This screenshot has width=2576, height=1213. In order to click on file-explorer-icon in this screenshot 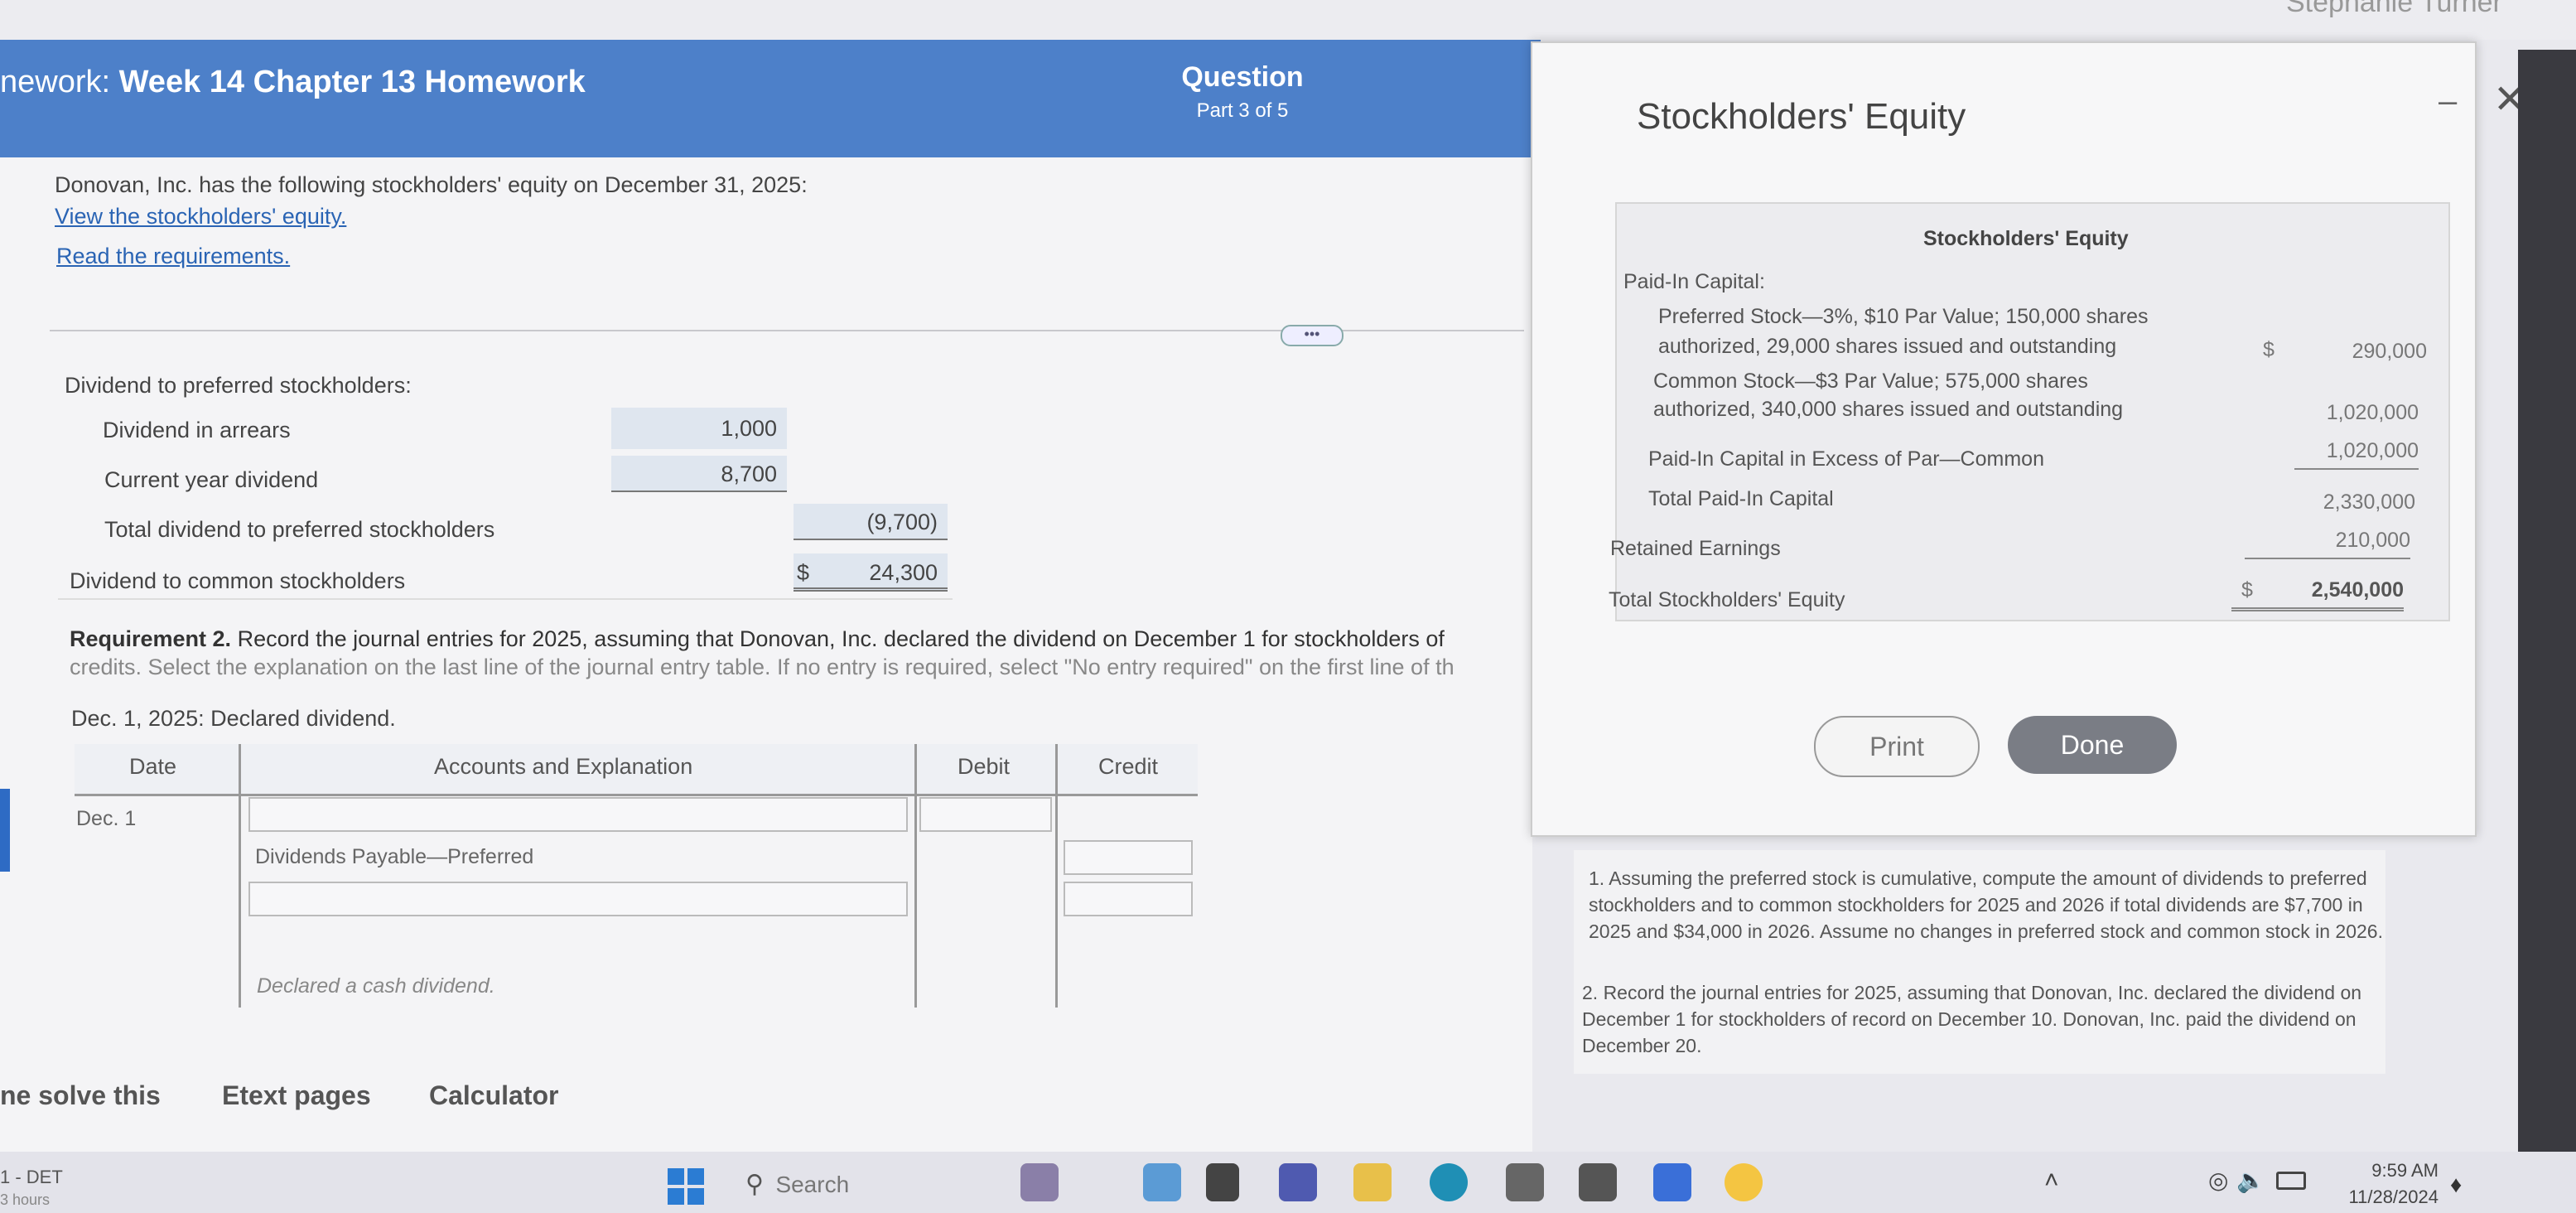, I will do `click(1373, 1182)`.